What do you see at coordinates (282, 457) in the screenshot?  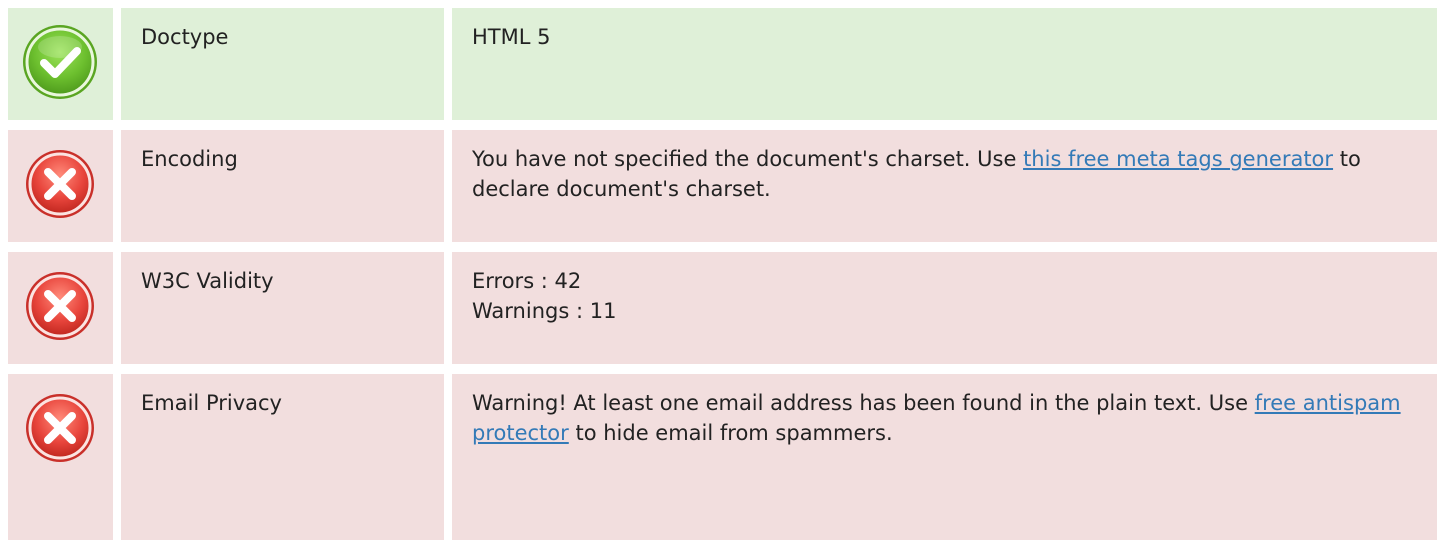 I see `check-label-cell: Email Privacy` at bounding box center [282, 457].